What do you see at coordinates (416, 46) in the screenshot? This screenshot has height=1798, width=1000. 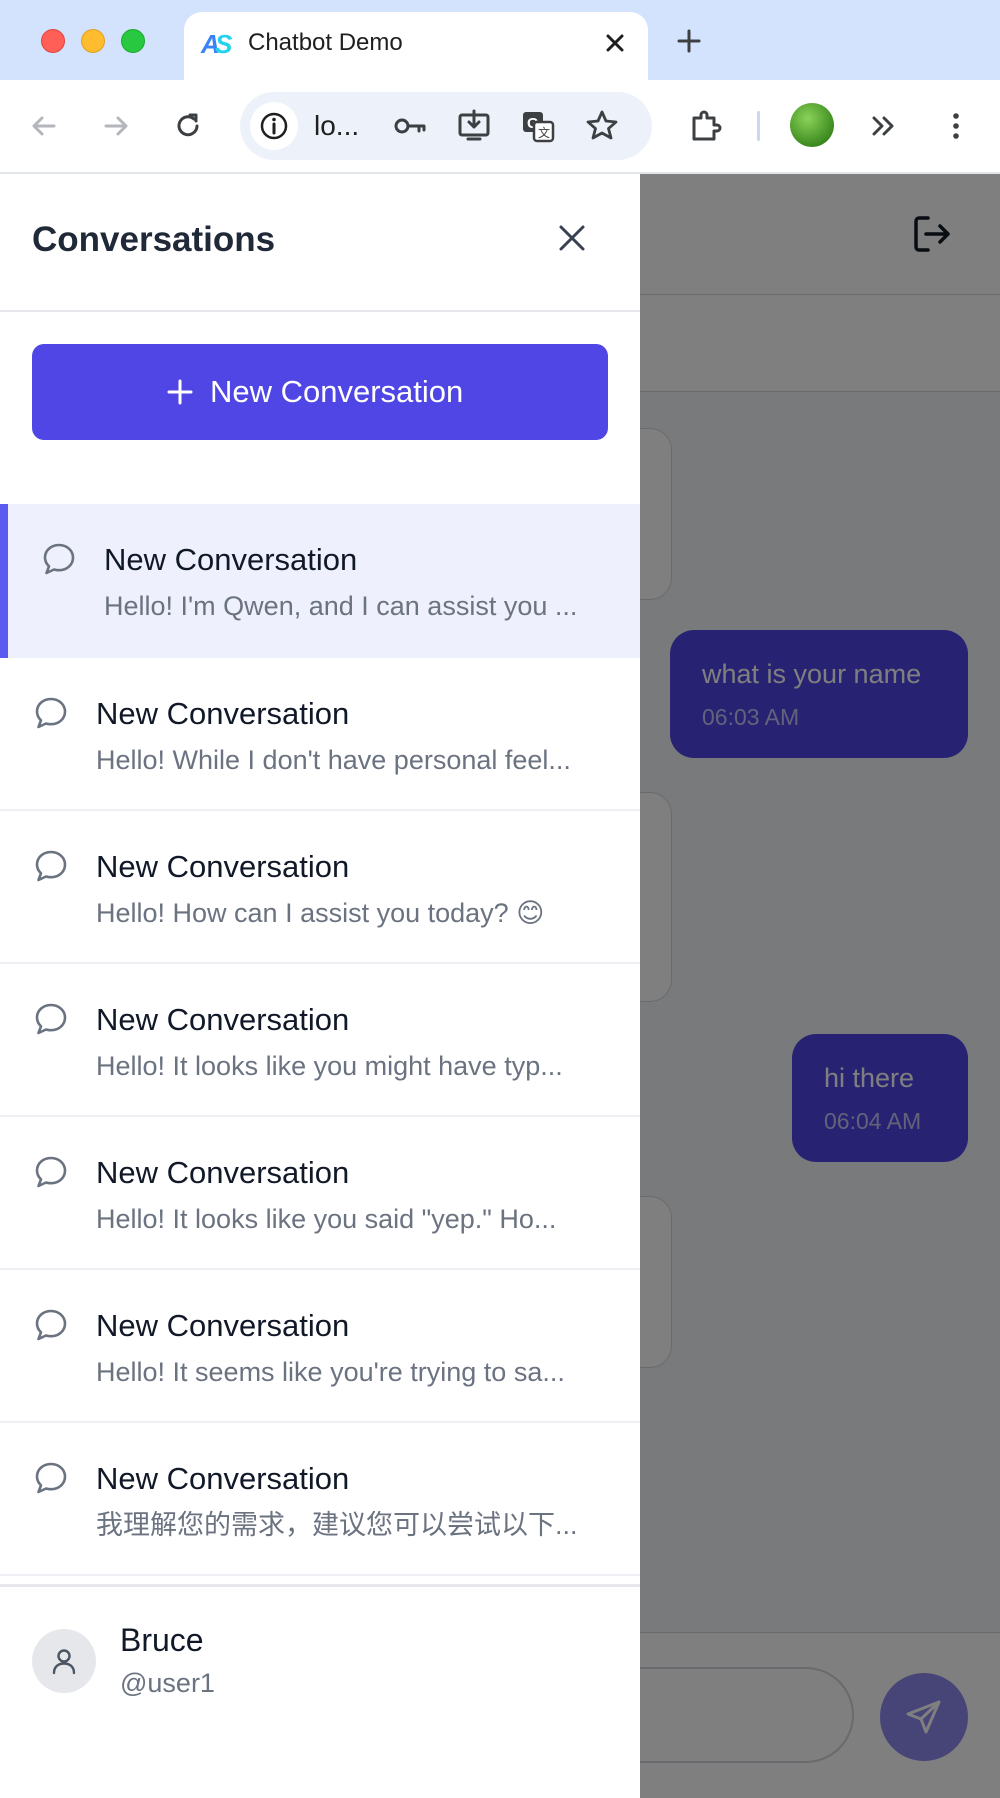 I see `browser-tab-active: A S Chatbot Demo` at bounding box center [416, 46].